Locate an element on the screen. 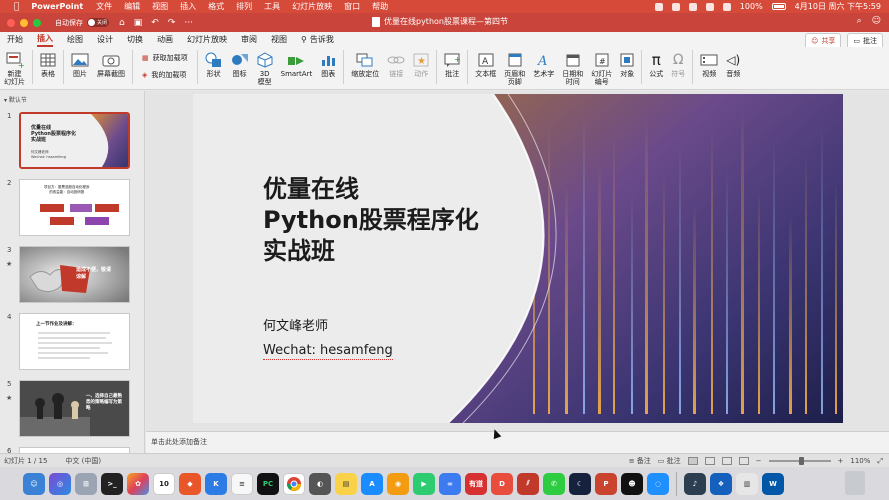 This screenshot has height=500, width=889. normal-view-button is located at coordinates (692, 461).